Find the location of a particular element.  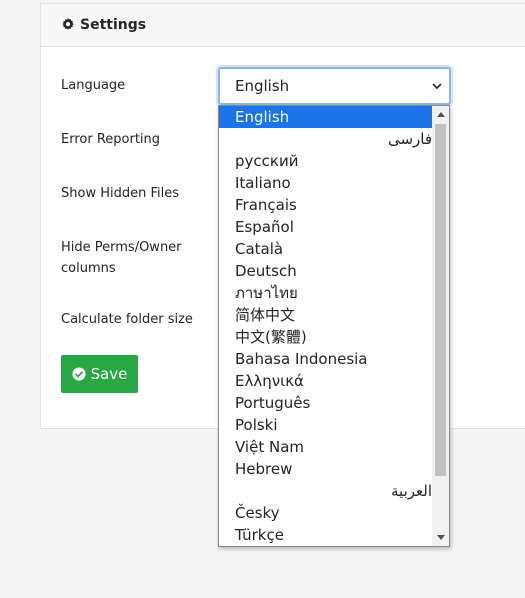

language-option: Deutsch is located at coordinates (325, 271).